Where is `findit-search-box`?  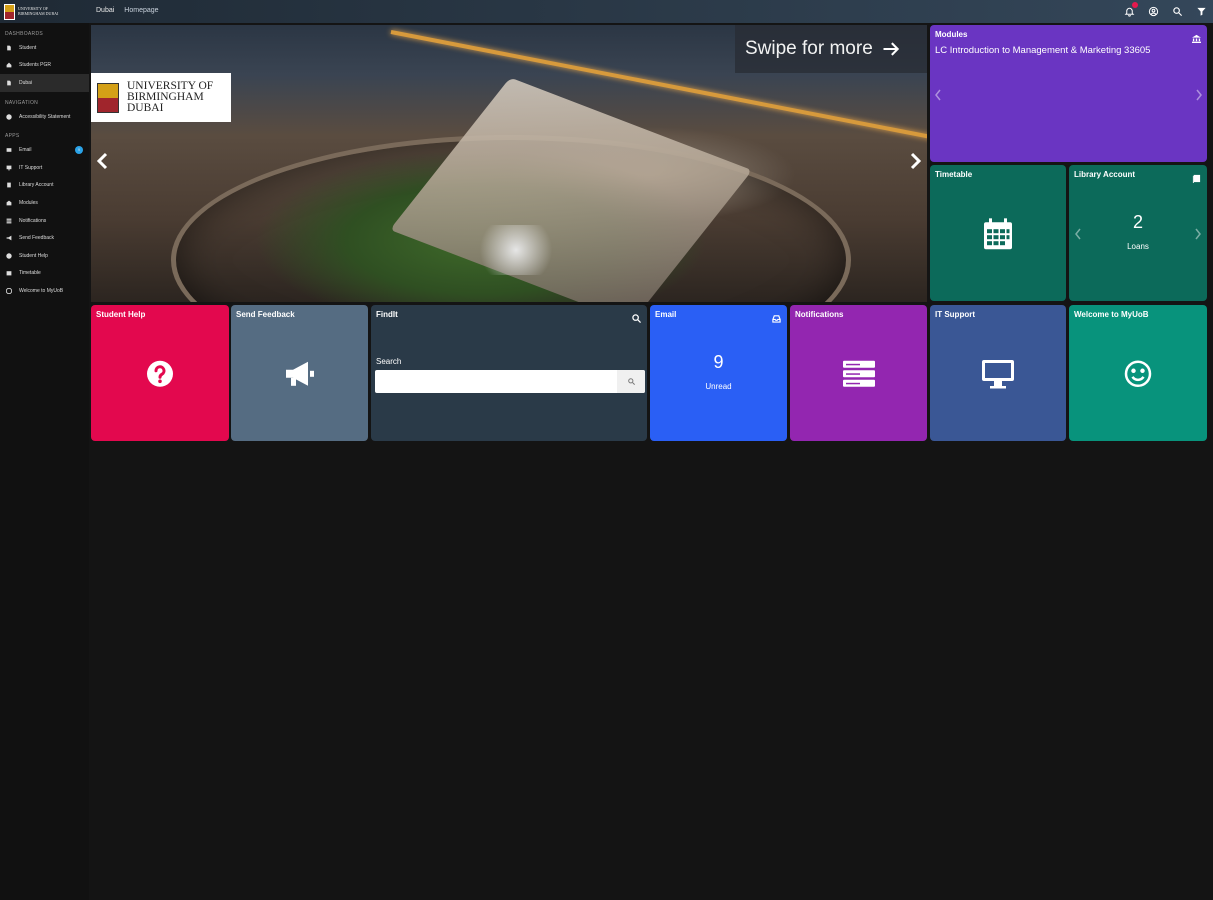
findit-search-box is located at coordinates (510, 381).